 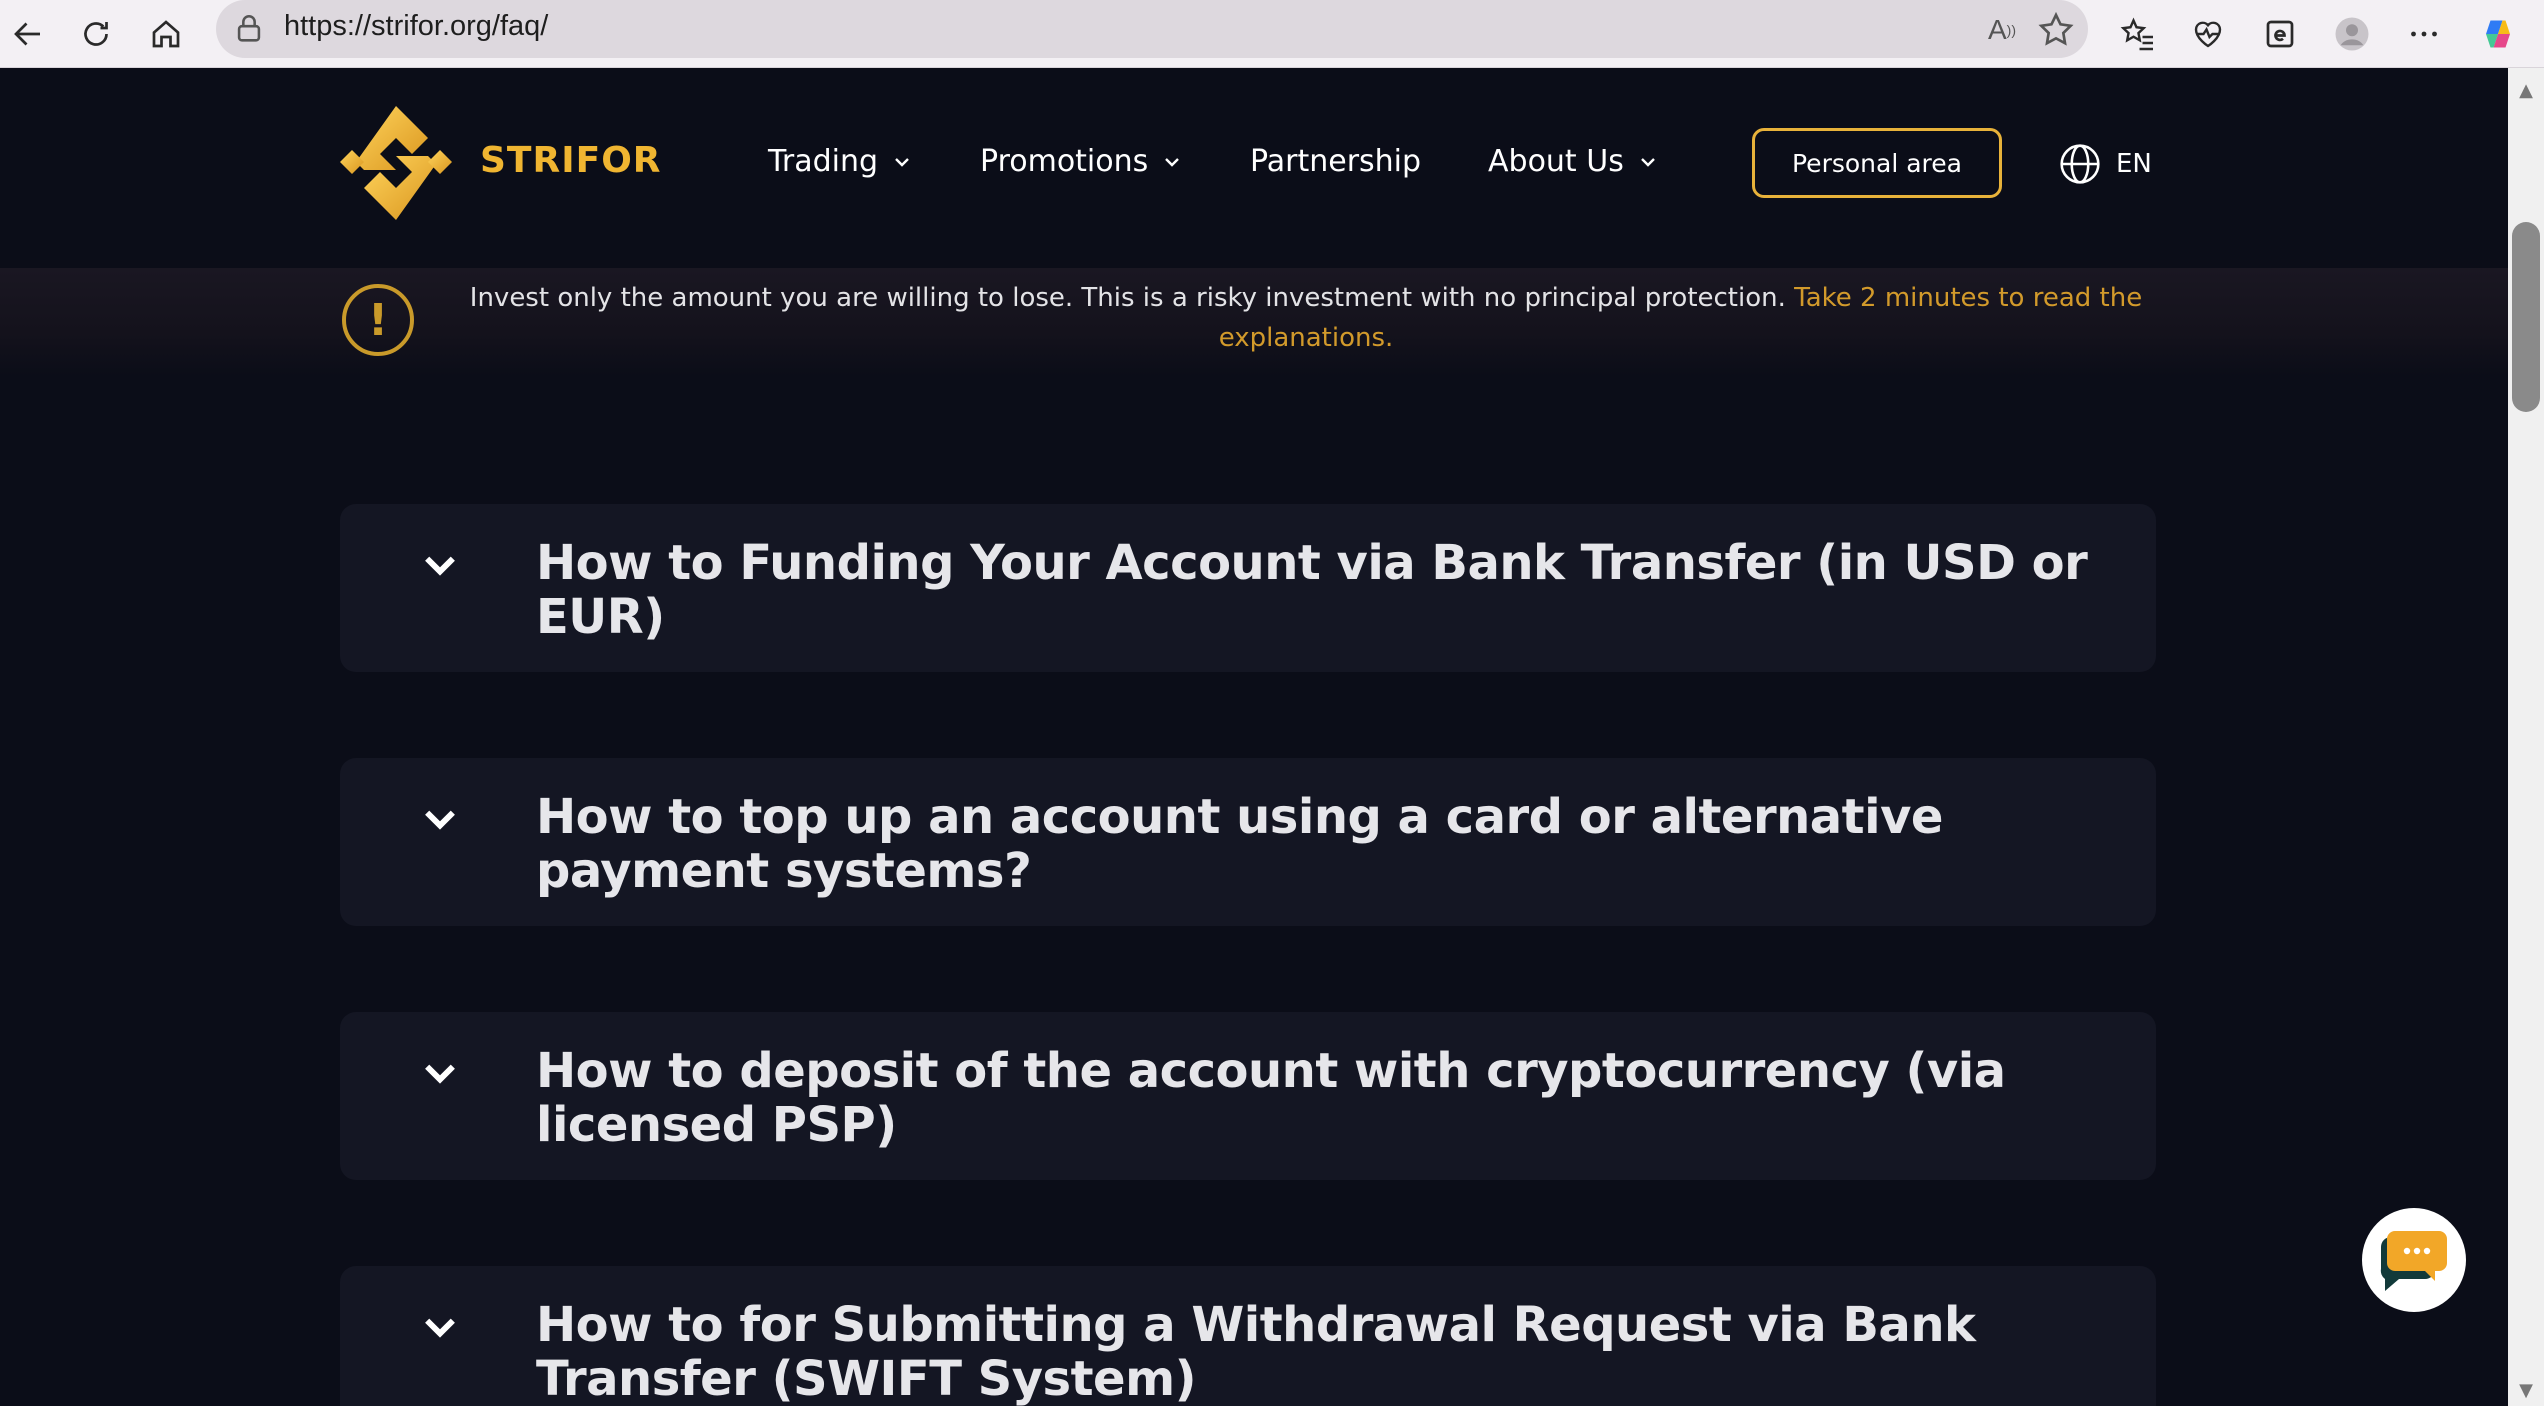 I want to click on warning-icon: !, so click(x=378, y=320).